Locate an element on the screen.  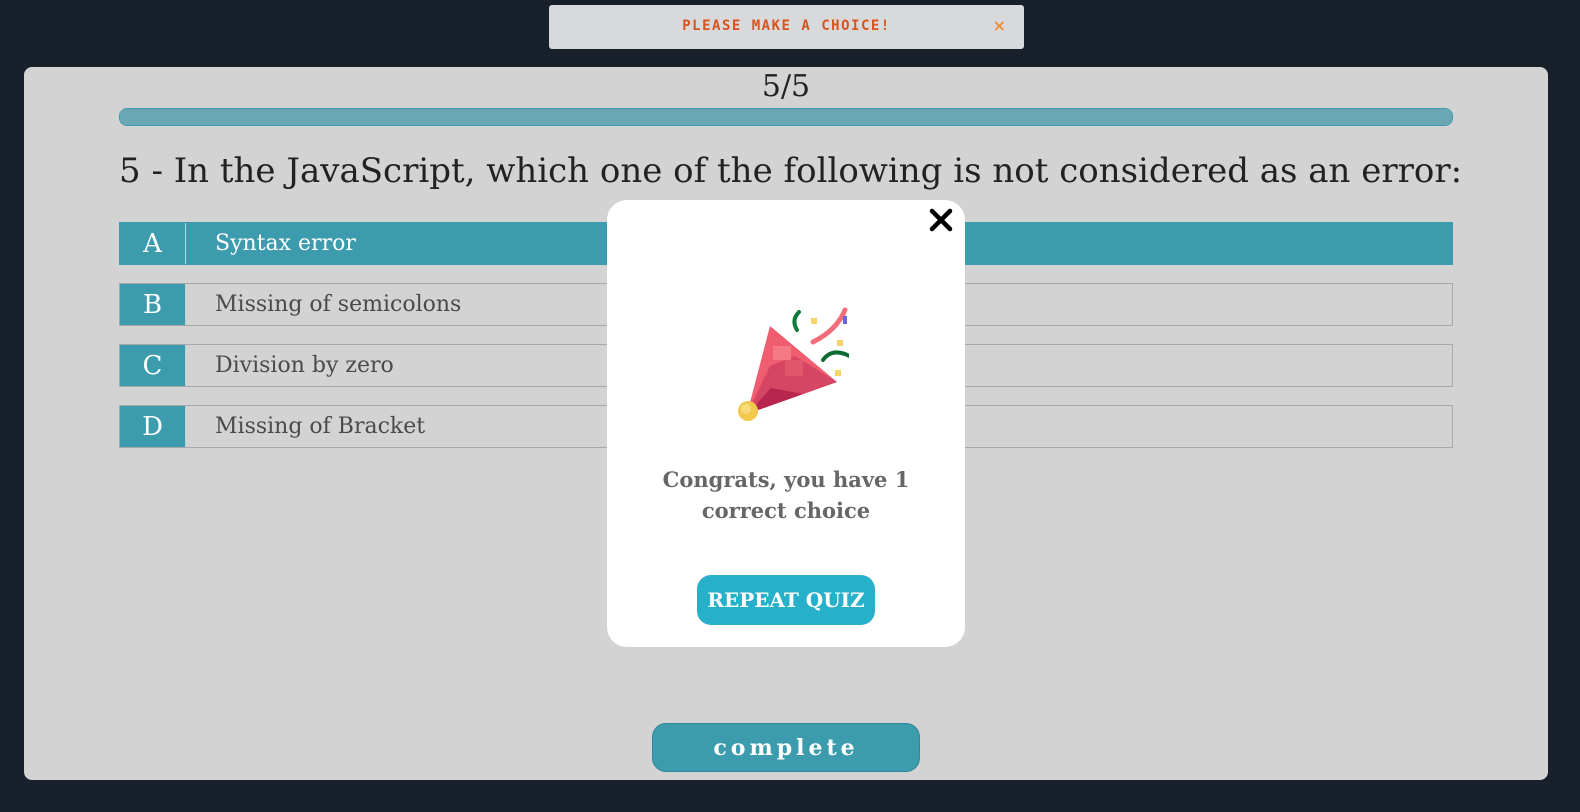
option-label: Division by zero is located at coordinates (304, 365).